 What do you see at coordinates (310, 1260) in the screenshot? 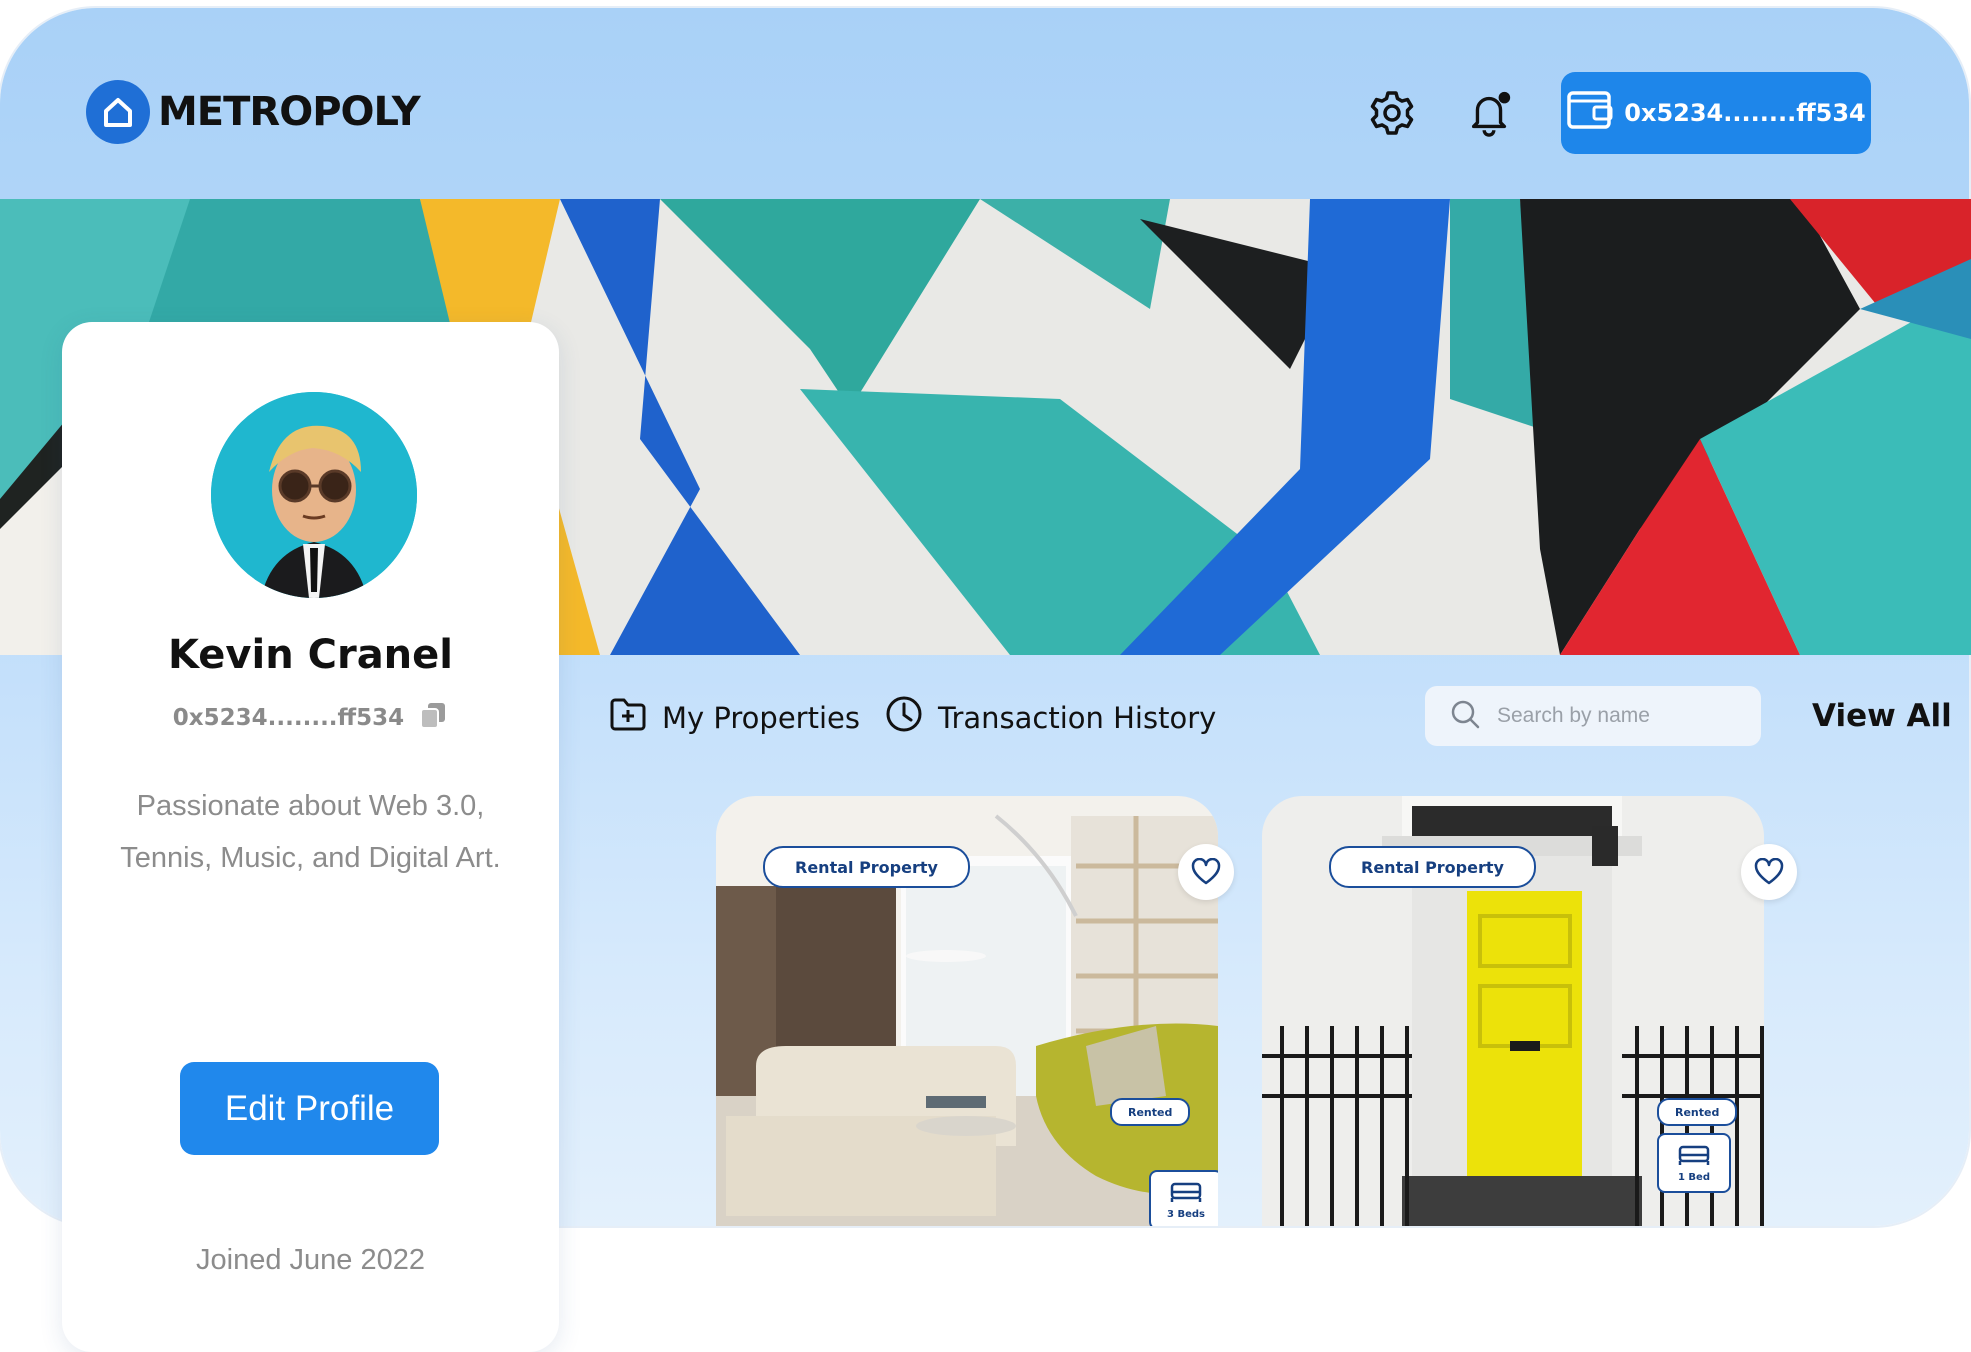
I see `joined-date: Joined June 2022` at bounding box center [310, 1260].